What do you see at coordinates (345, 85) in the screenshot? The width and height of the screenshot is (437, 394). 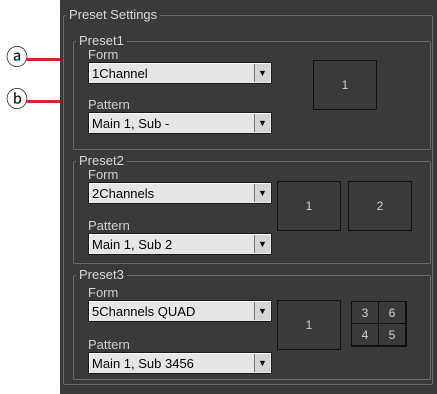 I see `preset1-screen-1: 1` at bounding box center [345, 85].